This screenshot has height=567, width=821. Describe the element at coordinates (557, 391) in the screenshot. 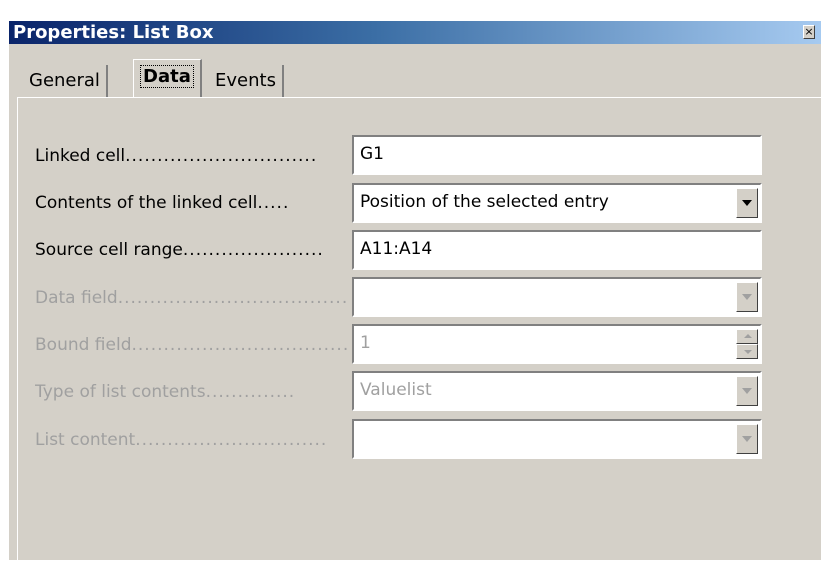

I see `list-type-select: Valuelist` at that location.